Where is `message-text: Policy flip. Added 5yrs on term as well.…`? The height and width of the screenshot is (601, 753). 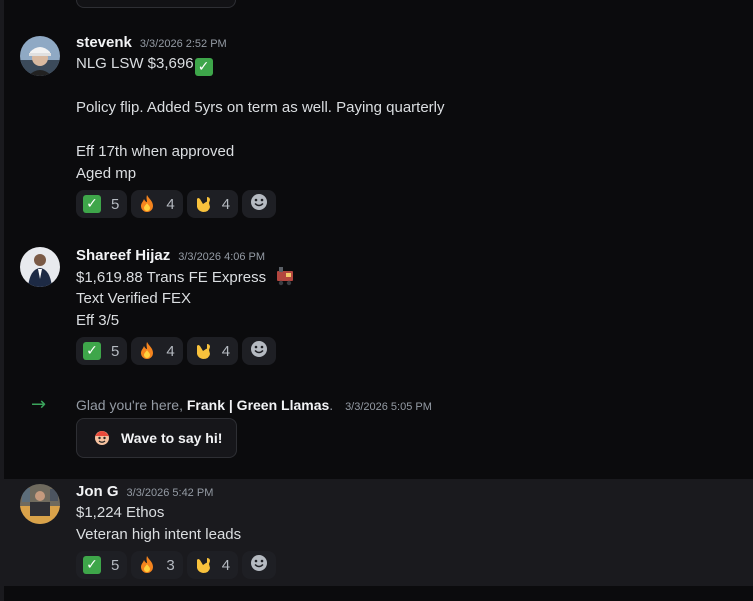
message-text: Policy flip. Added 5yrs on term as well.… is located at coordinates (260, 107).